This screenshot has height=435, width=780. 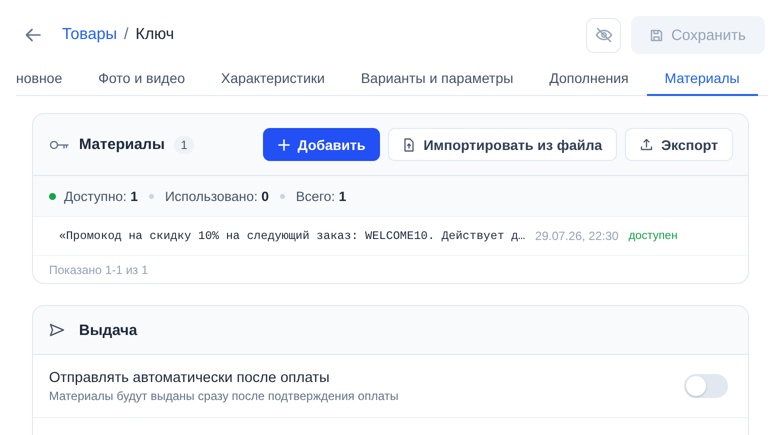 I want to click on toggle-switch, so click(x=706, y=386).